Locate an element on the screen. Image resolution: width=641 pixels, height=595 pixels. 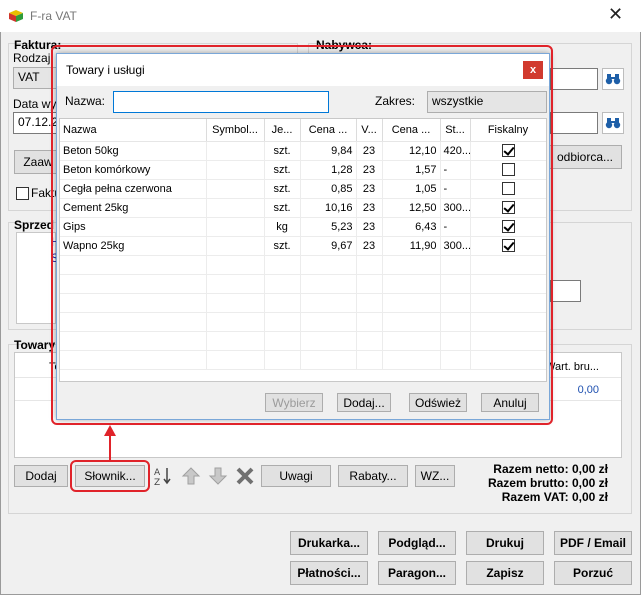
odbiorca-field is located at coordinates (574, 123).